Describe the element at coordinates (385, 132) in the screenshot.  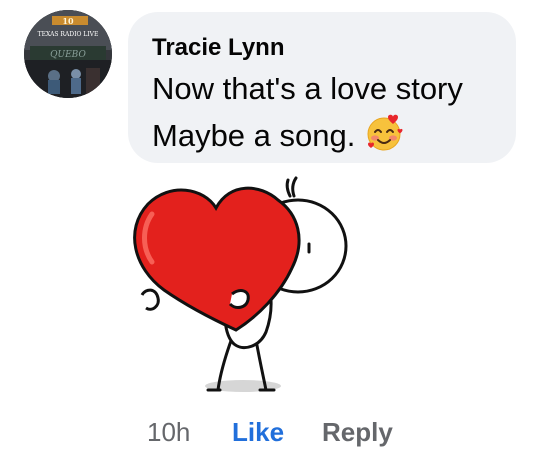
I see `smiling-face-with-hearts-icon` at that location.